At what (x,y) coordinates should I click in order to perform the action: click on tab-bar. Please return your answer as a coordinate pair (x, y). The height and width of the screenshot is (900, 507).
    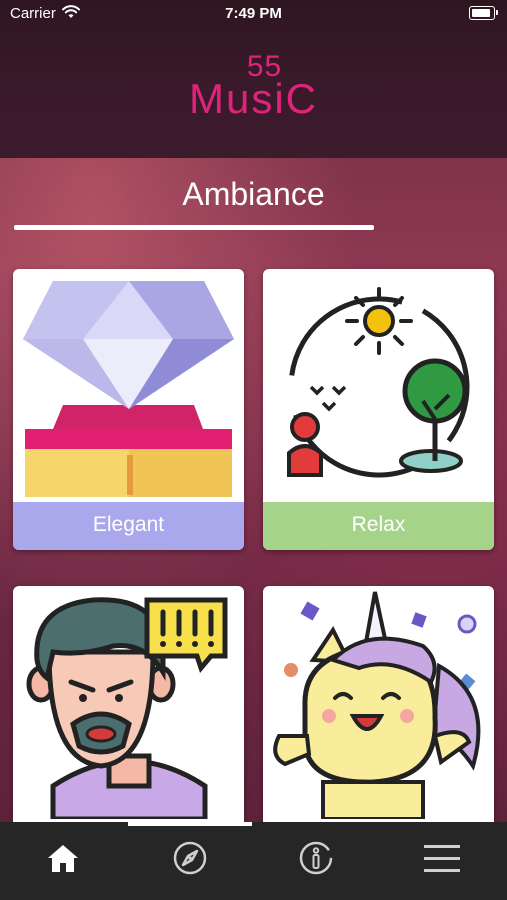
    Looking at the image, I should click on (253, 861).